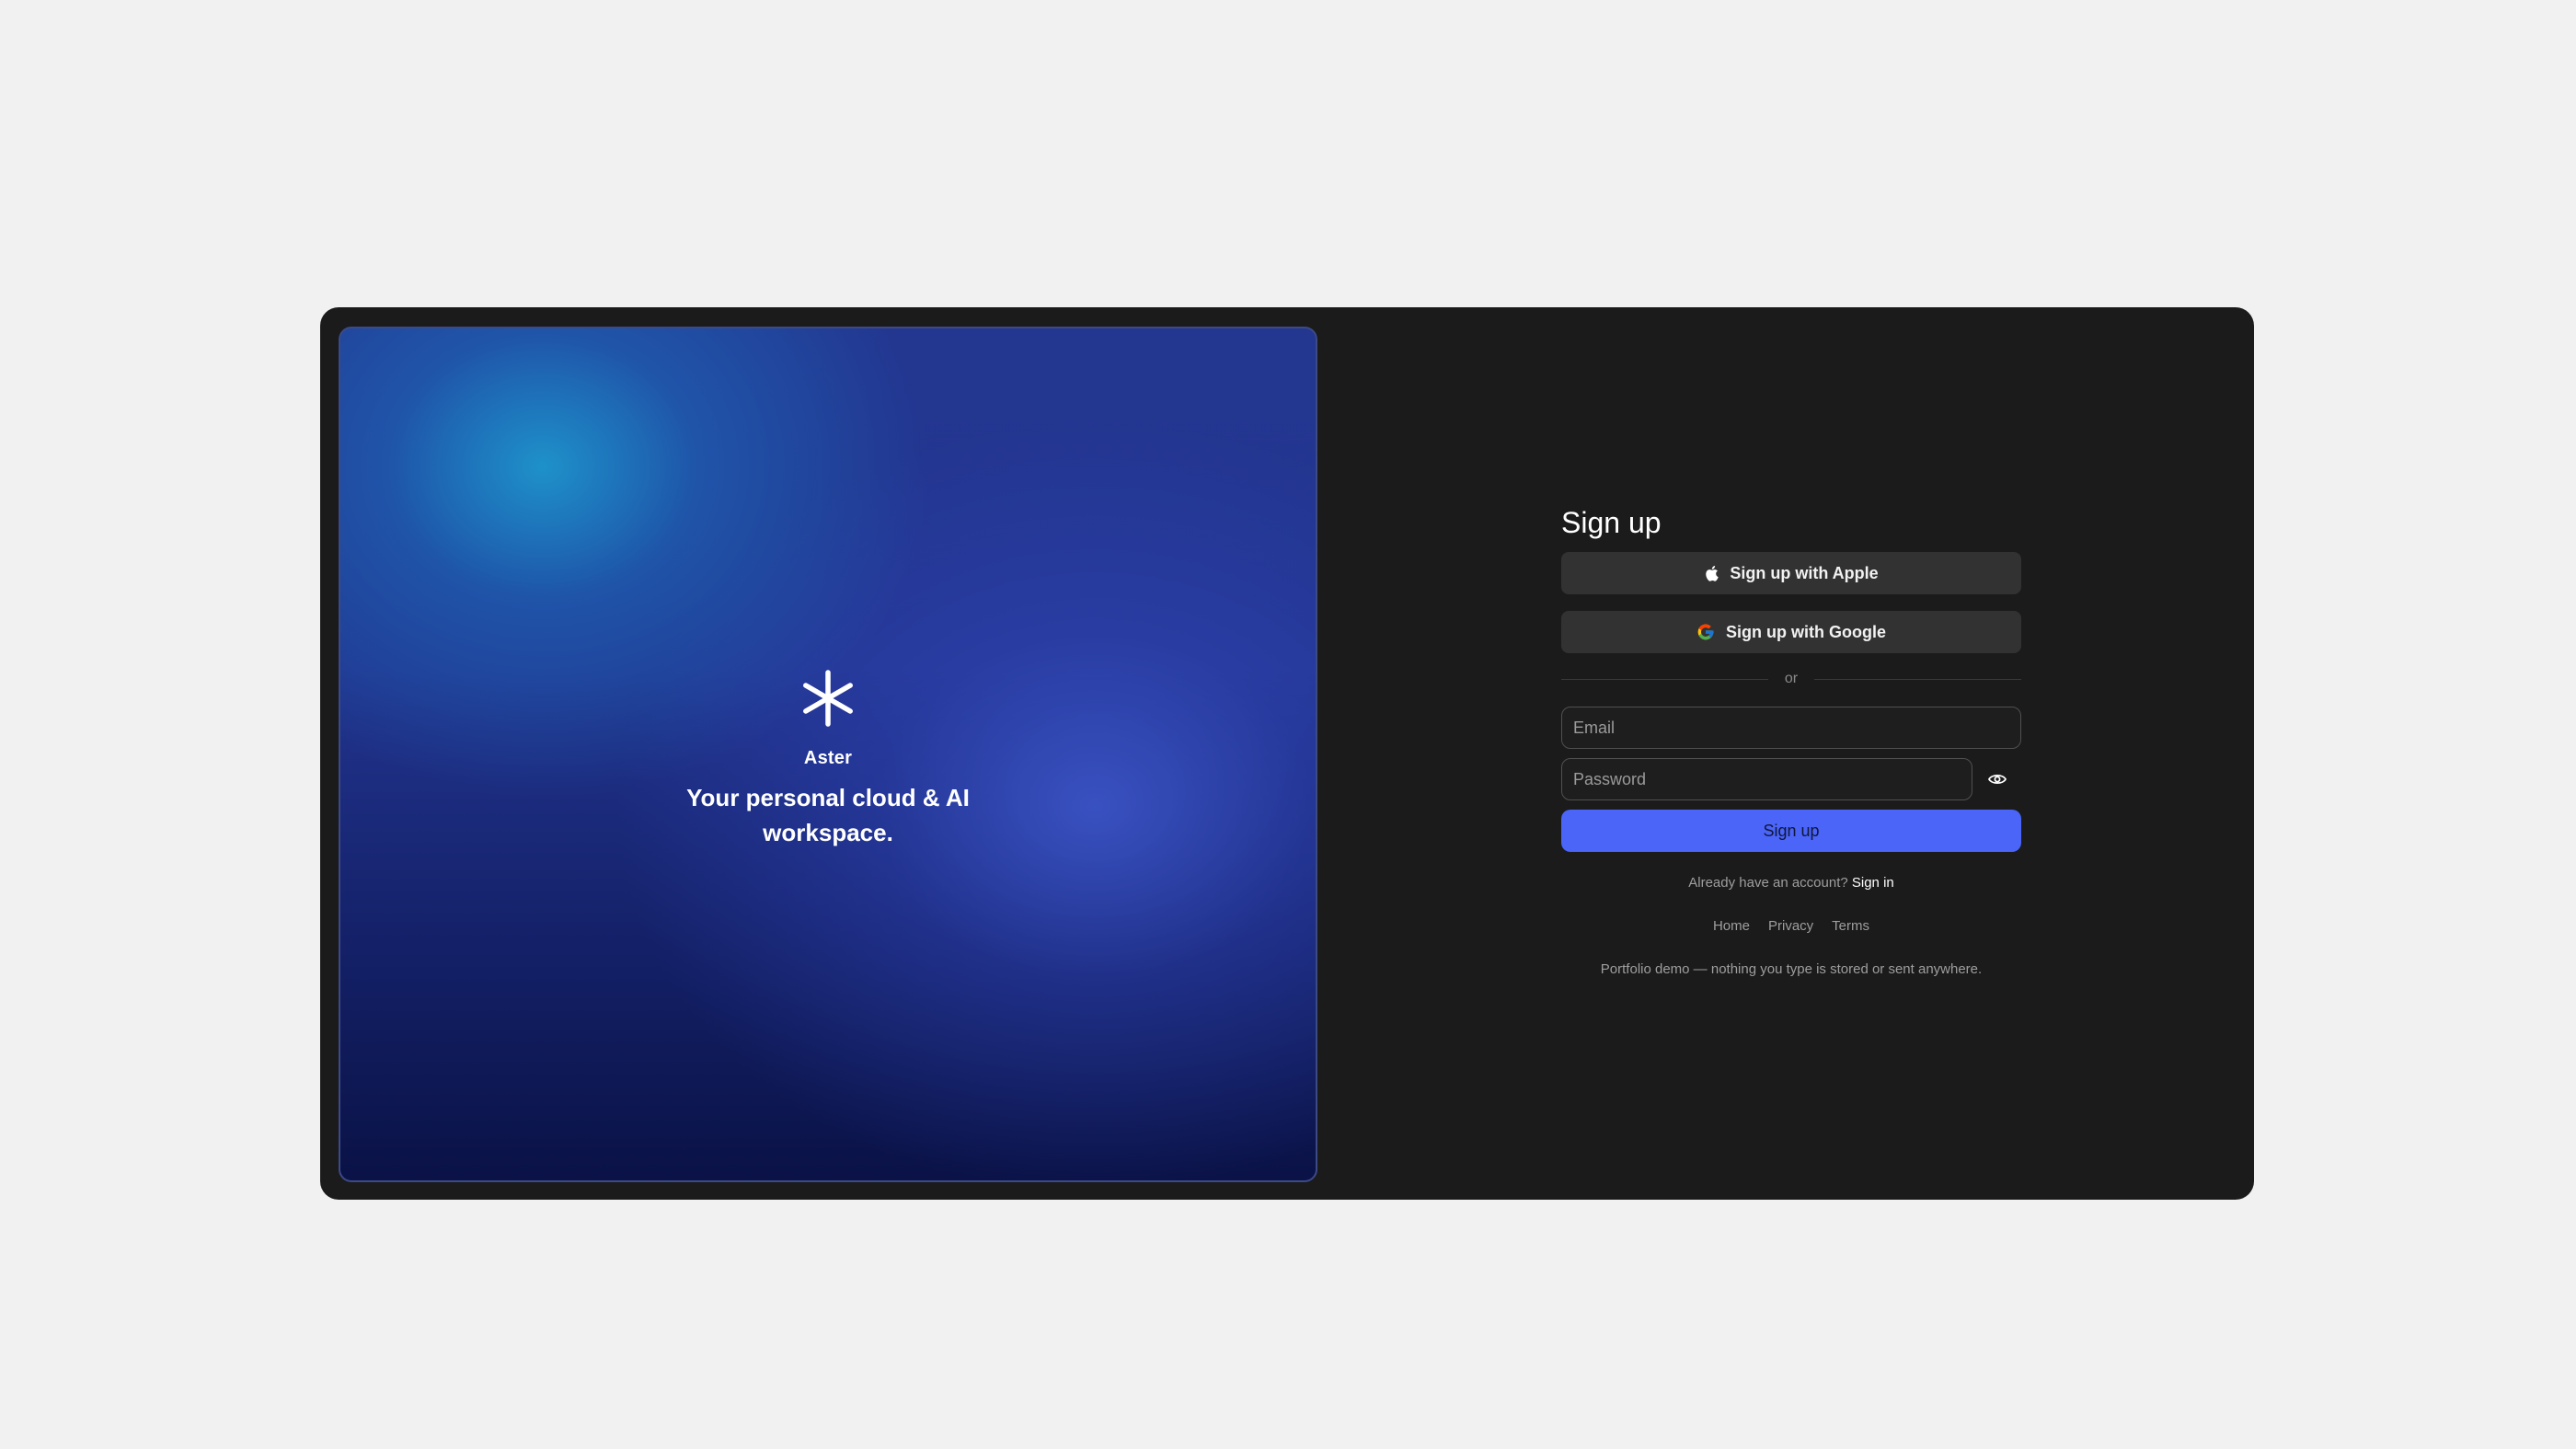  What do you see at coordinates (1766, 779) in the screenshot?
I see `password-input` at bounding box center [1766, 779].